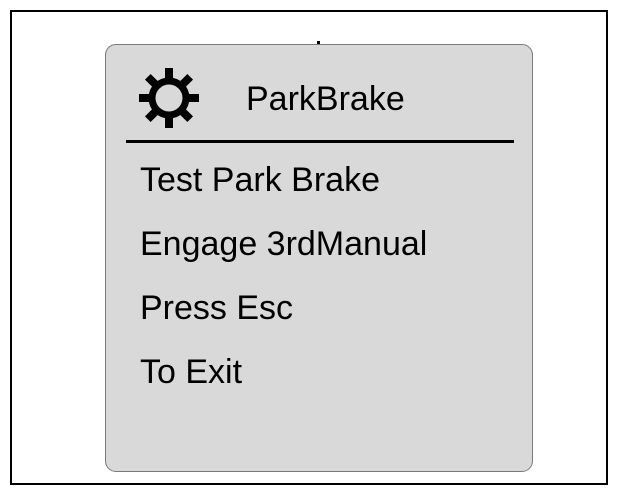 The width and height of the screenshot is (620, 495). What do you see at coordinates (169, 98) in the screenshot?
I see `gear-icon` at bounding box center [169, 98].